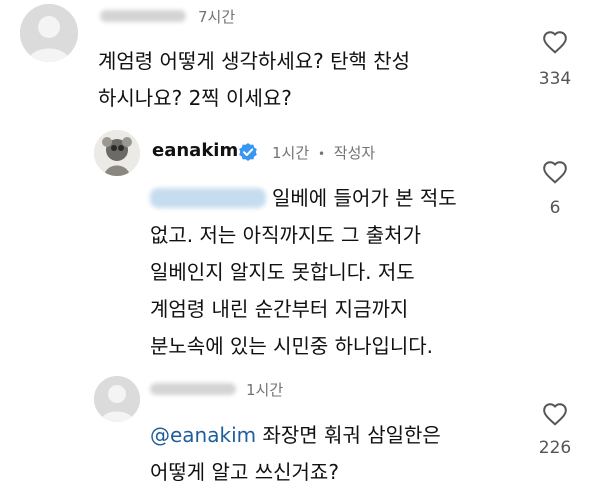 This screenshot has width=600, height=494. I want to click on comment-meta: 1시간 • 작성자, so click(323, 152).